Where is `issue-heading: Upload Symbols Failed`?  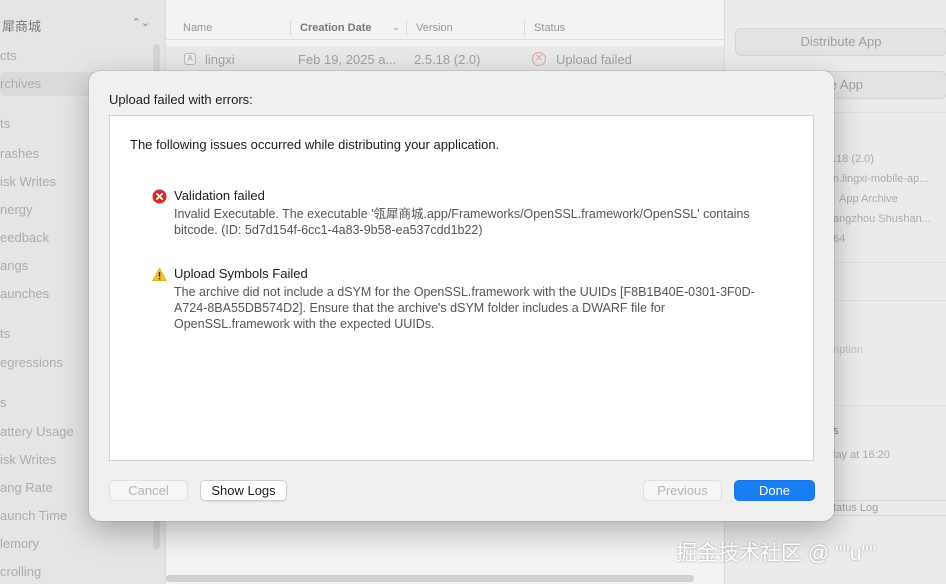 issue-heading: Upload Symbols Failed is located at coordinates (241, 273).